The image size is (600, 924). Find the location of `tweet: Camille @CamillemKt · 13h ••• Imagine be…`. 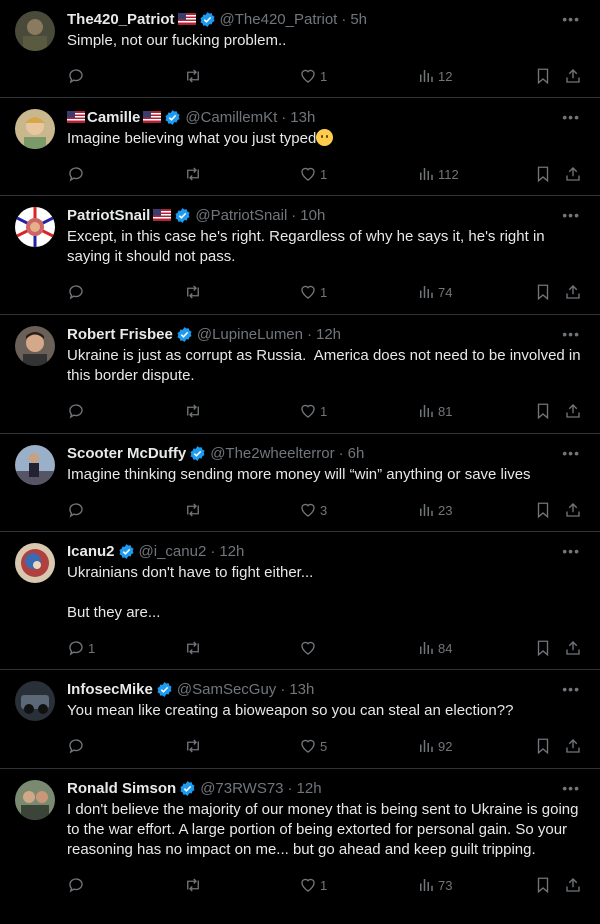

tweet: Camille @CamillemKt · 13h ••• Imagine be… is located at coordinates (300, 147).